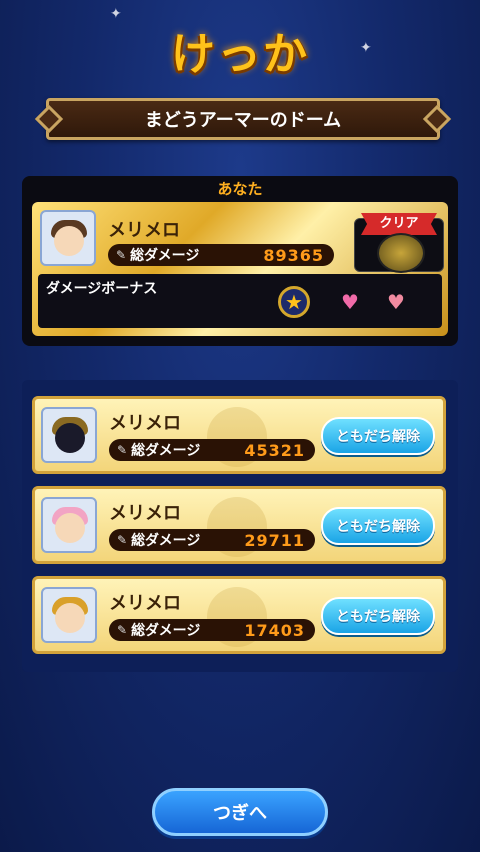 This screenshot has height=852, width=480. What do you see at coordinates (240, 812) in the screenshot?
I see `next-button: つぎへ` at bounding box center [240, 812].